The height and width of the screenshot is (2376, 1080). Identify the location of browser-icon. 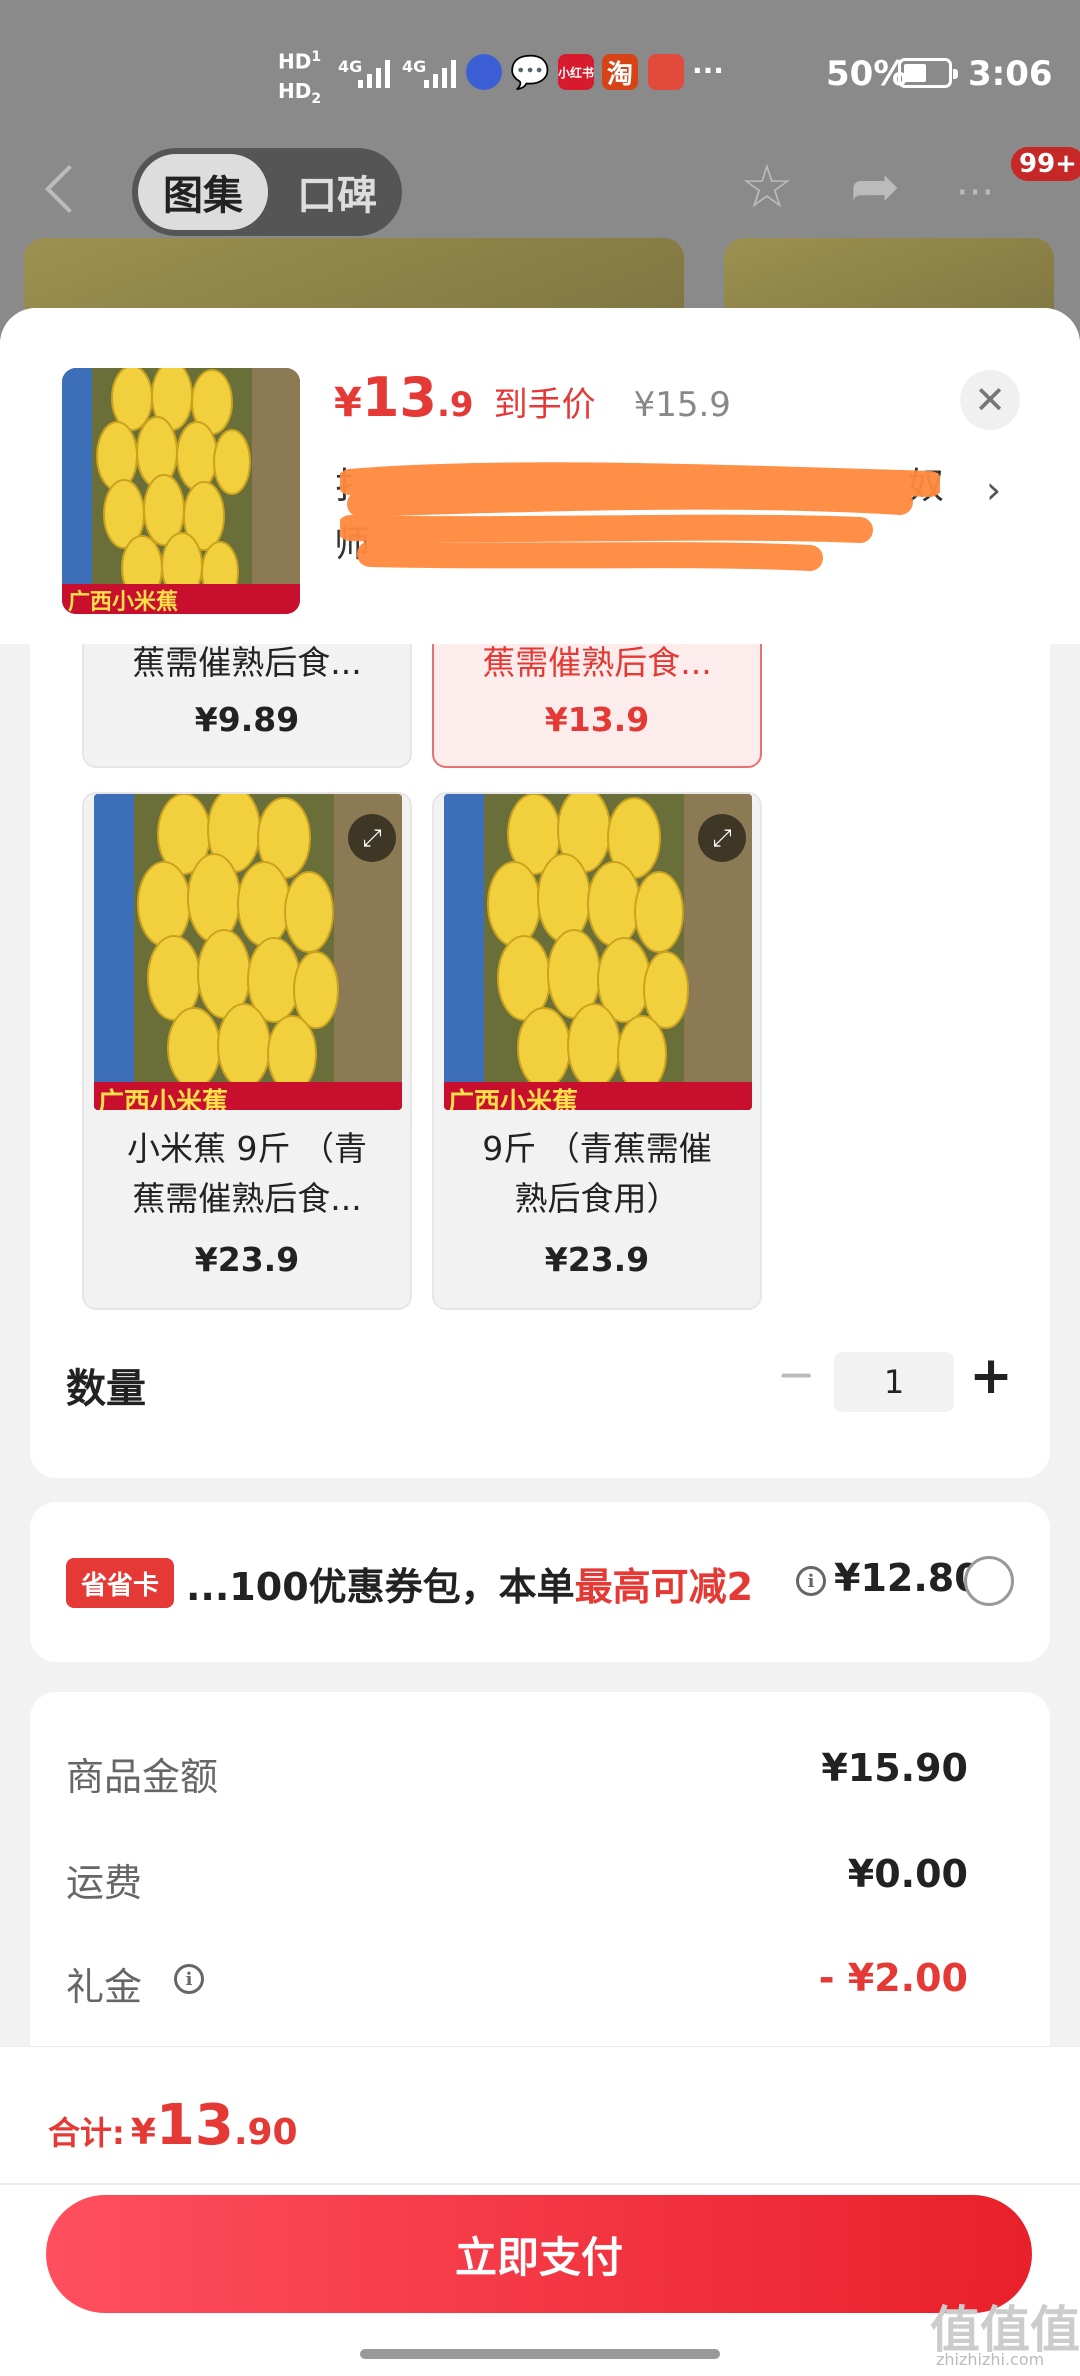
(484, 72).